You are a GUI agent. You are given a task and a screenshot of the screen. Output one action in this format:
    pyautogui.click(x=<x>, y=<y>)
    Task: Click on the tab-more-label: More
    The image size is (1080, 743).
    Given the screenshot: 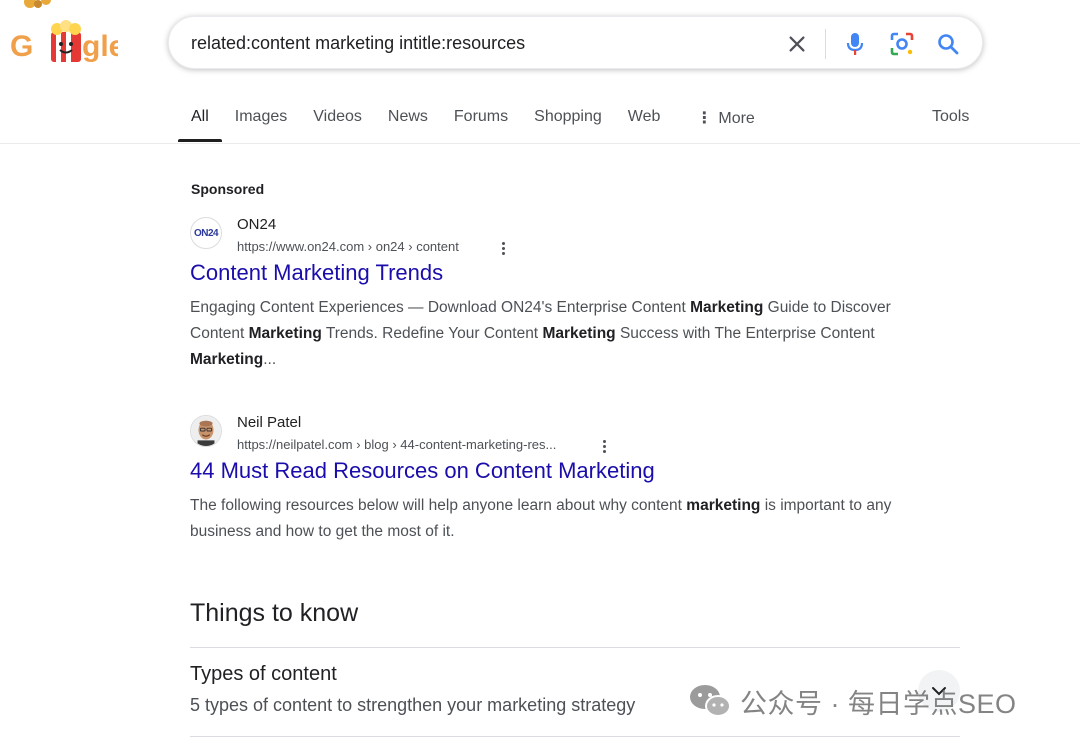 What is the action you would take?
    pyautogui.click(x=736, y=118)
    